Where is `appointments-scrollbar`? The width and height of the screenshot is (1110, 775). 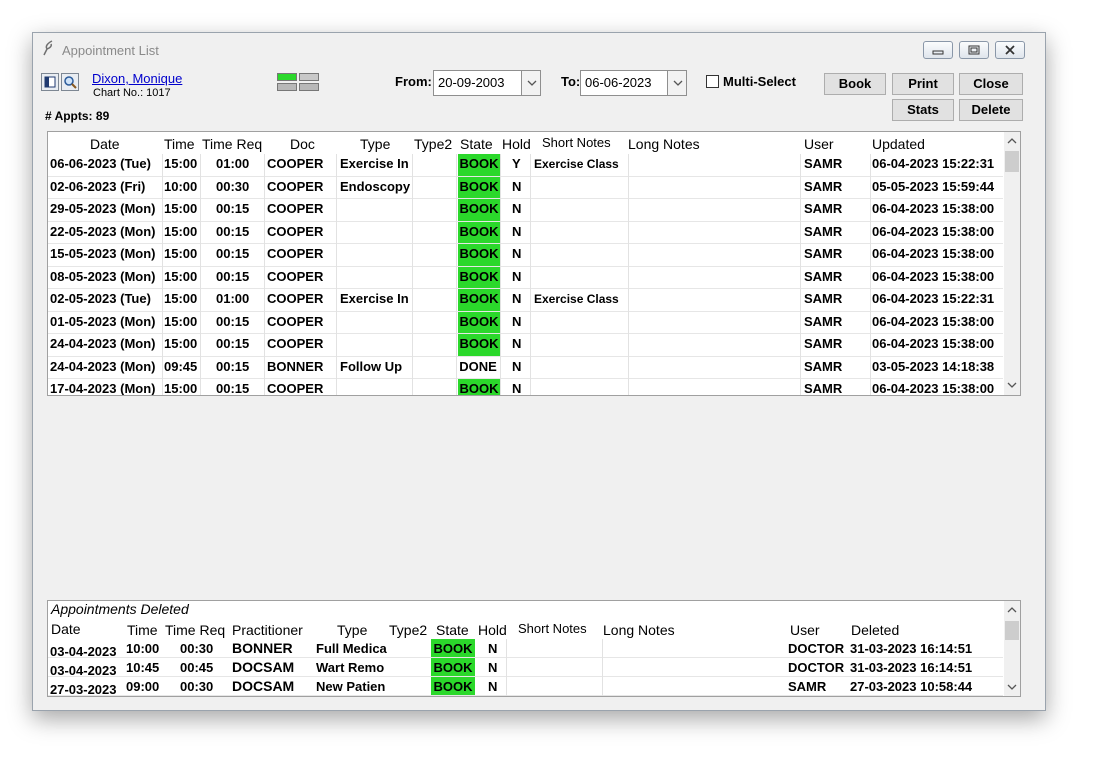
appointments-scrollbar is located at coordinates (1012, 263).